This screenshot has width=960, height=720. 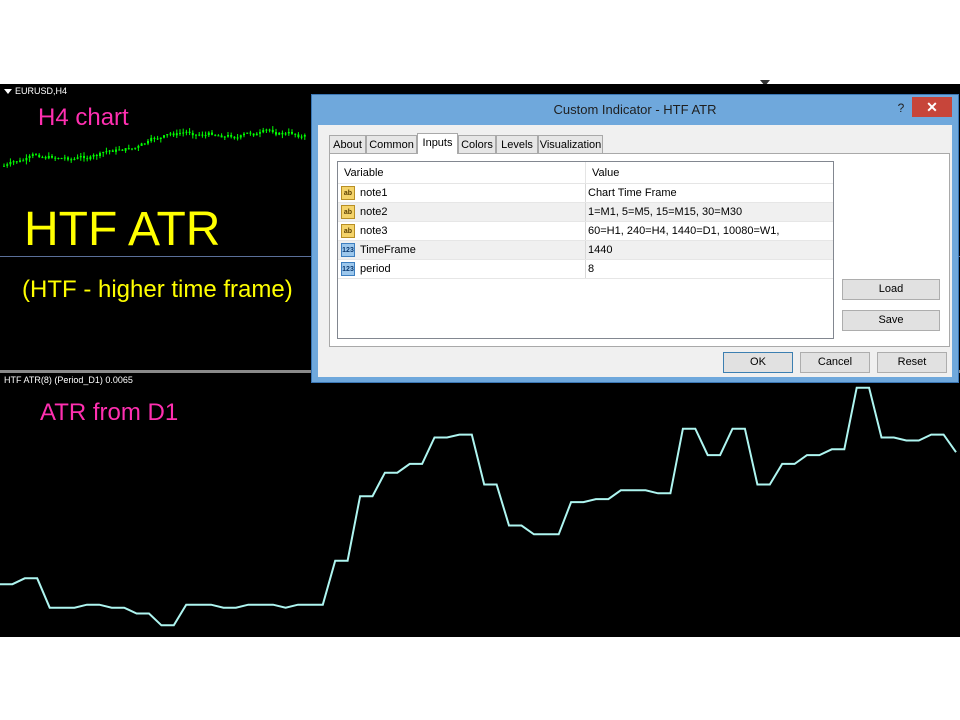 I want to click on input-row-period: 123 period 8, so click(x=585, y=269).